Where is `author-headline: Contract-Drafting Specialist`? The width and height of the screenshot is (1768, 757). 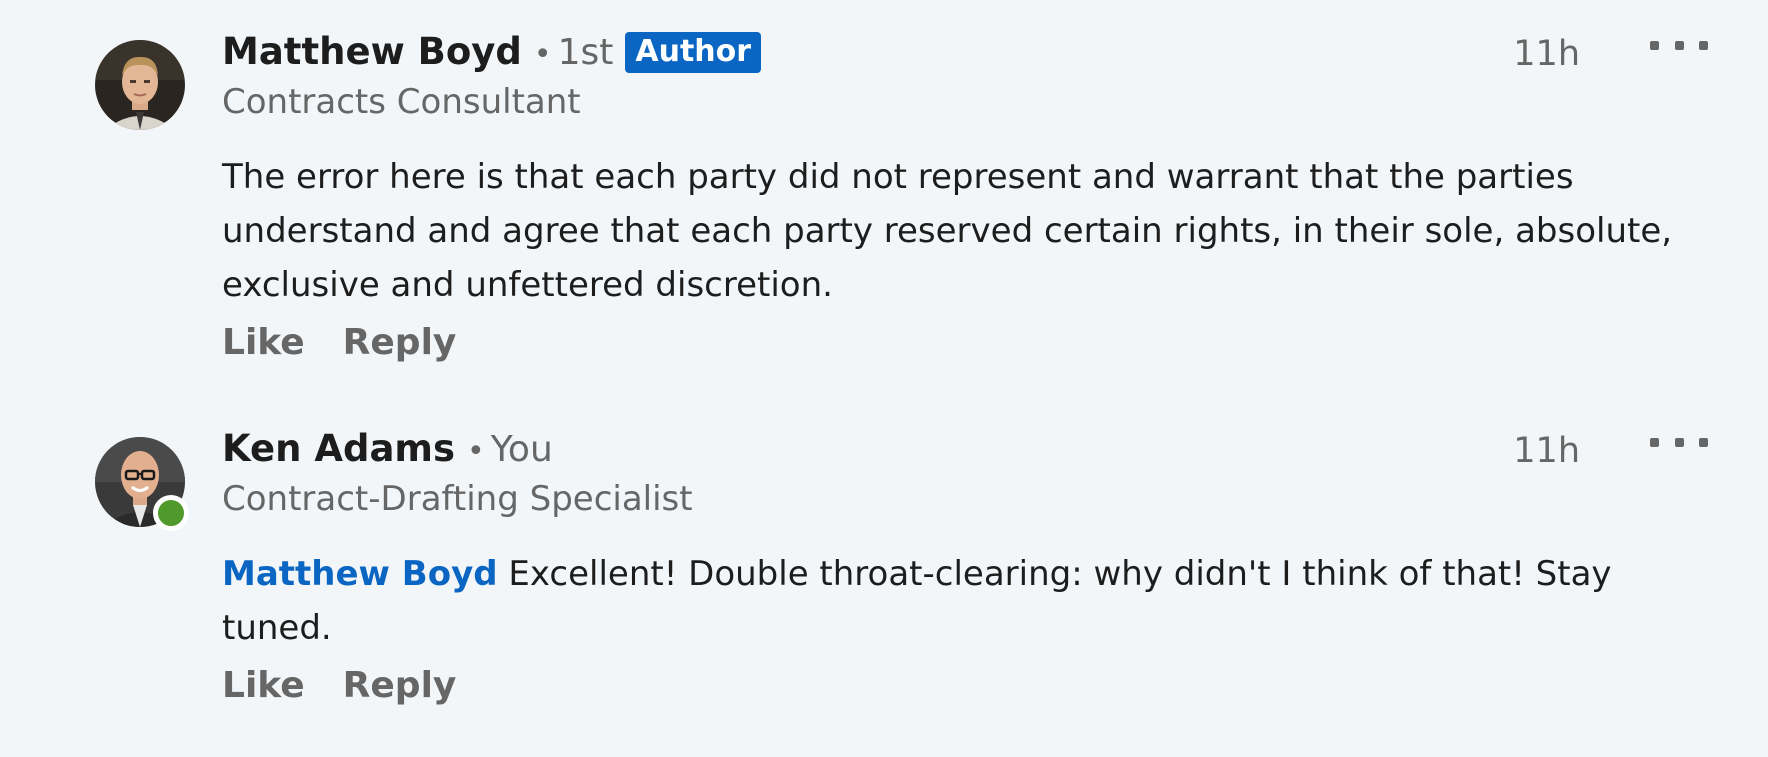
author-headline: Contract-Drafting Specialist is located at coordinates (457, 499).